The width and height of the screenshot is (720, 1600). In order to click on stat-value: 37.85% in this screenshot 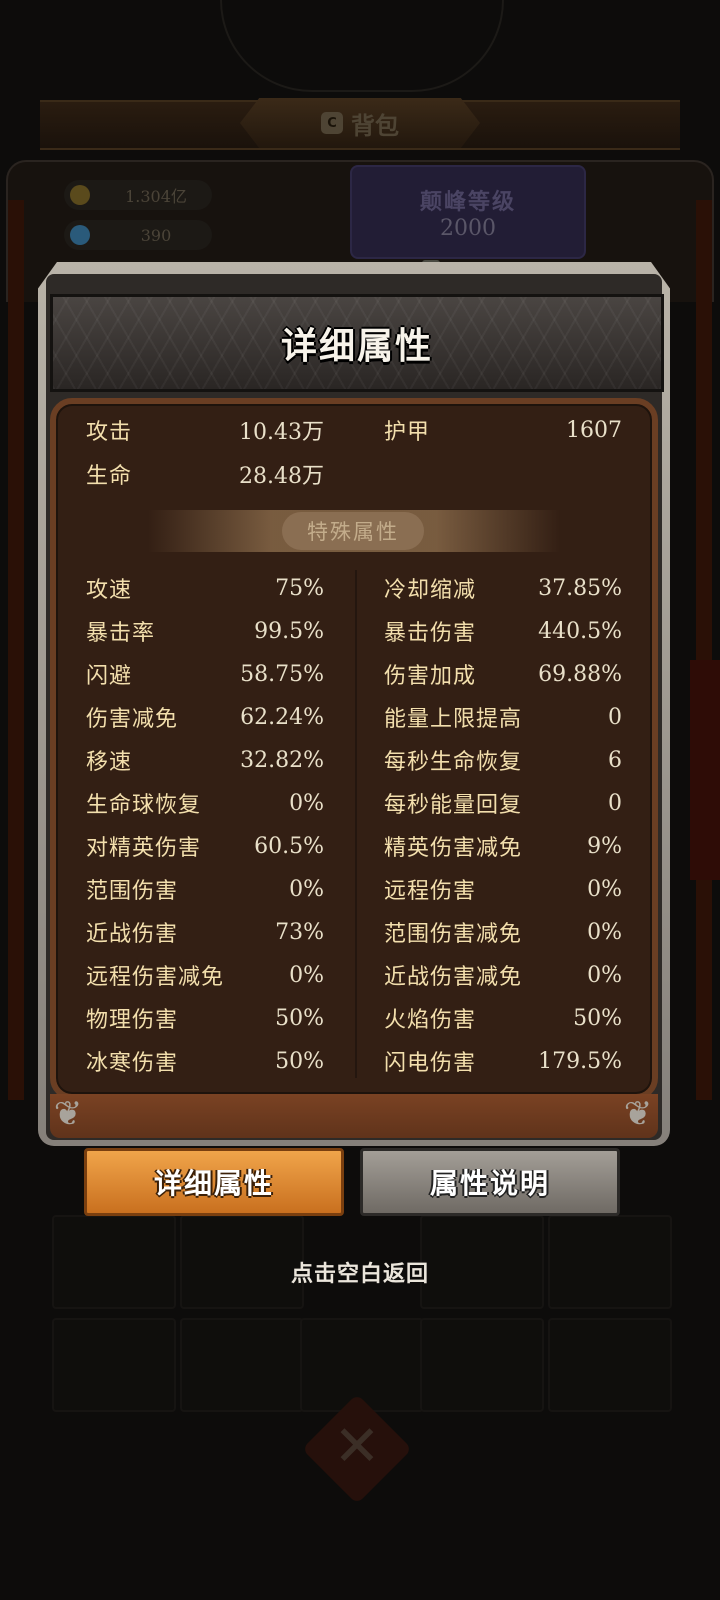, I will do `click(580, 588)`.